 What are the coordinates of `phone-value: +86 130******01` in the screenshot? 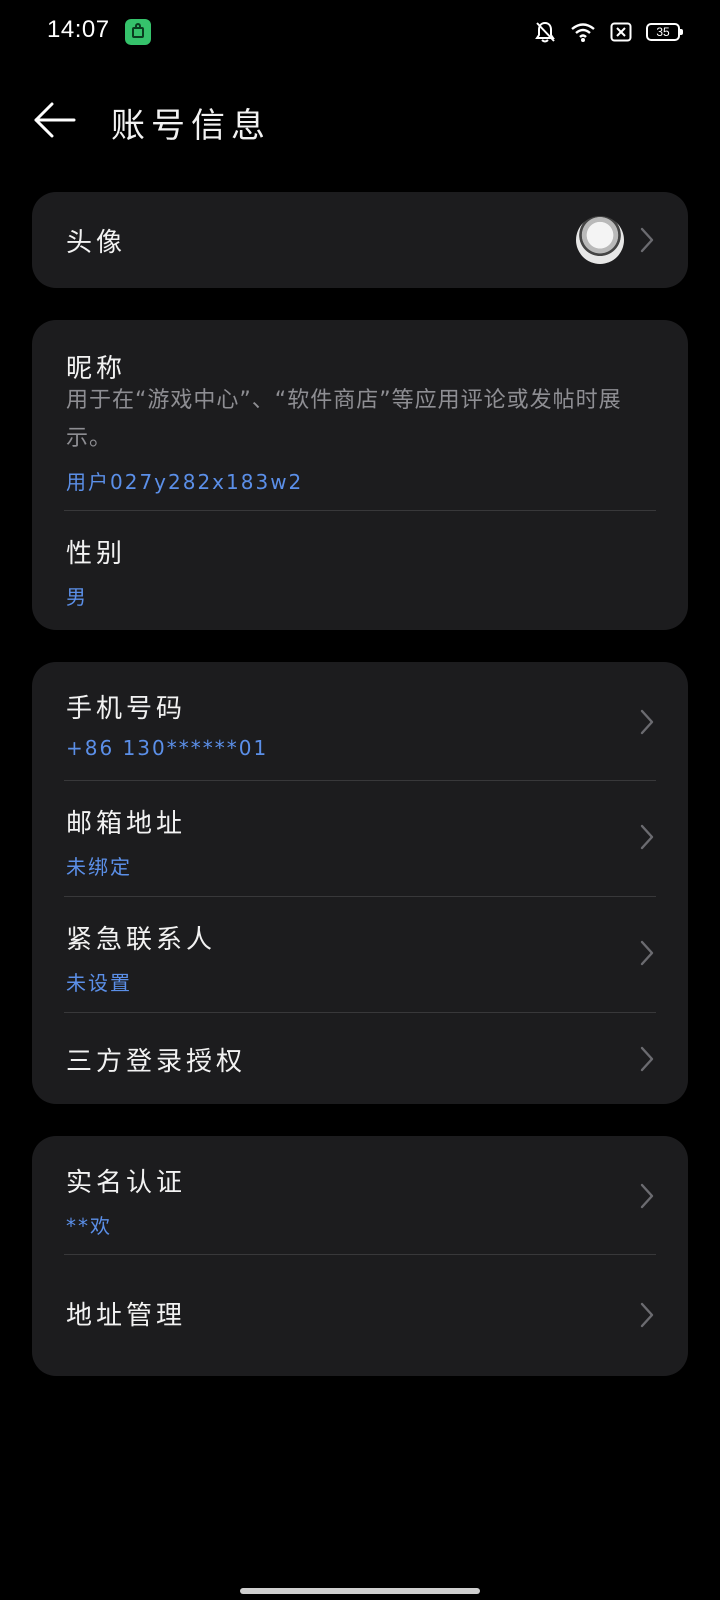 It's located at (167, 748).